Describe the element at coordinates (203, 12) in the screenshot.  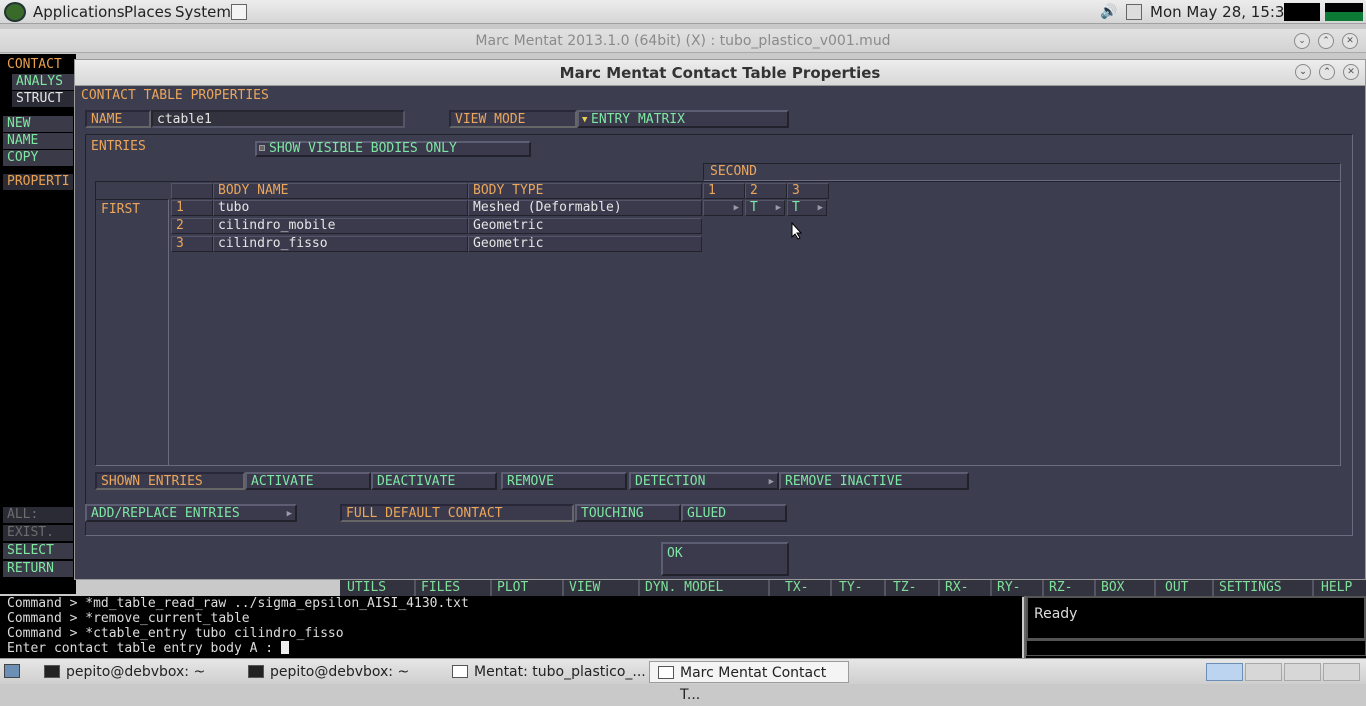
I see `system-menu: System` at that location.